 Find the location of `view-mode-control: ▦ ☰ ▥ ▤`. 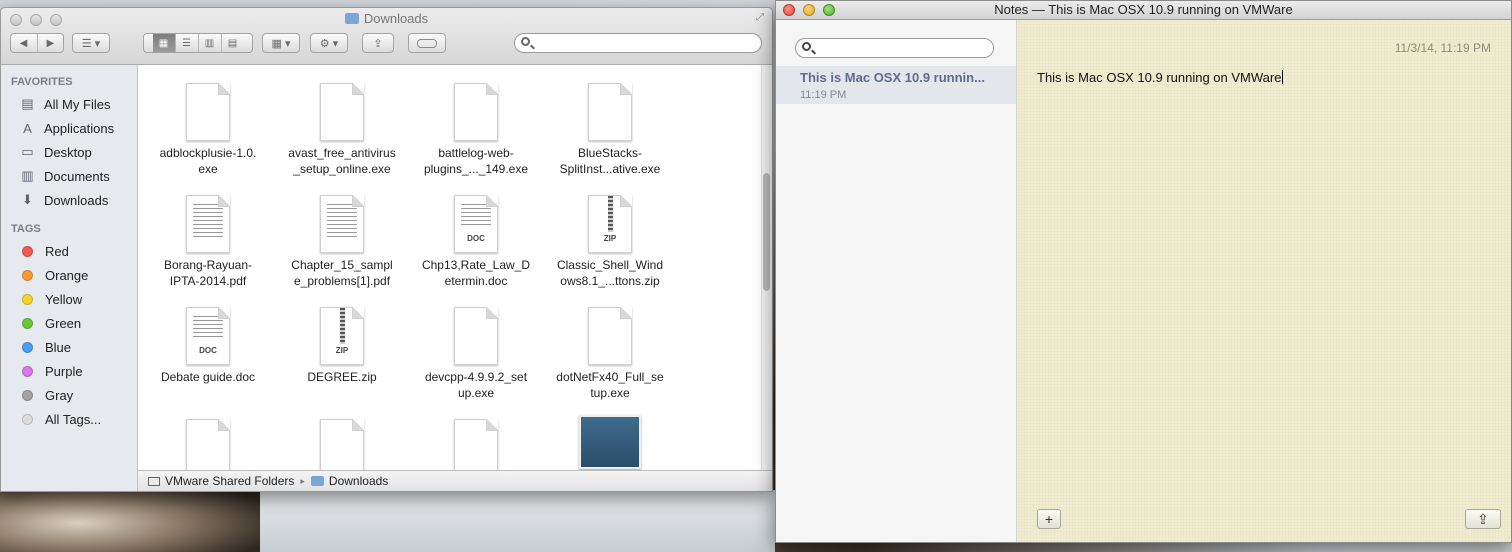

view-mode-control: ▦ ☰ ▥ ▤ is located at coordinates (198, 43).